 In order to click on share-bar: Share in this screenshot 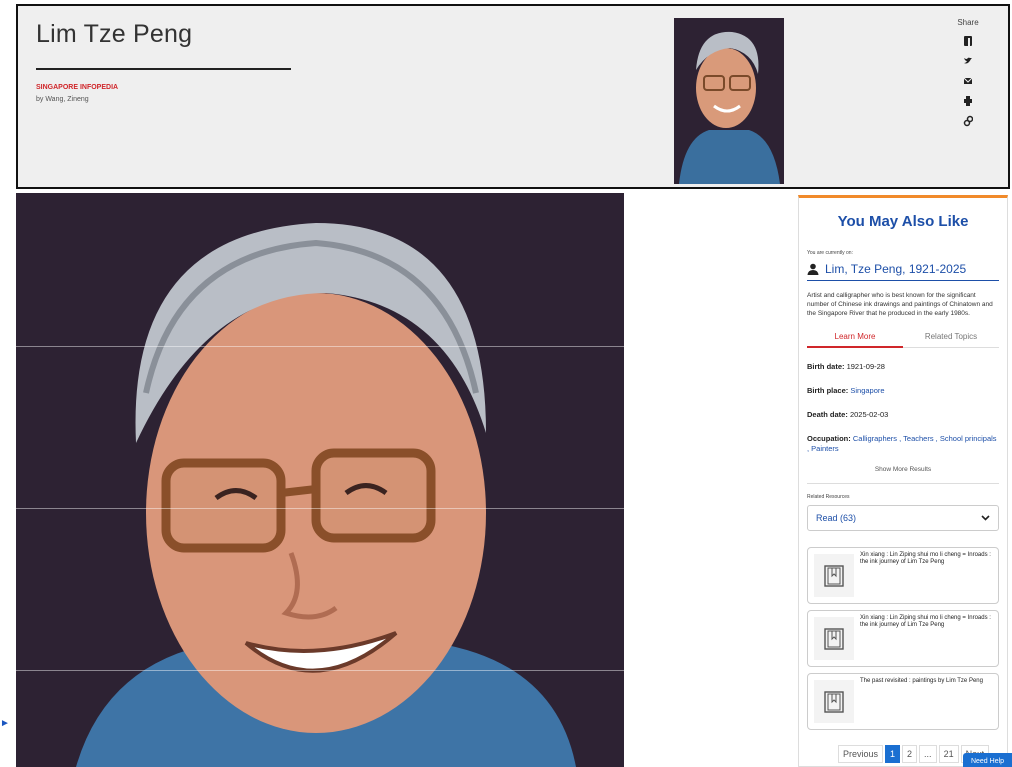, I will do `click(968, 76)`.